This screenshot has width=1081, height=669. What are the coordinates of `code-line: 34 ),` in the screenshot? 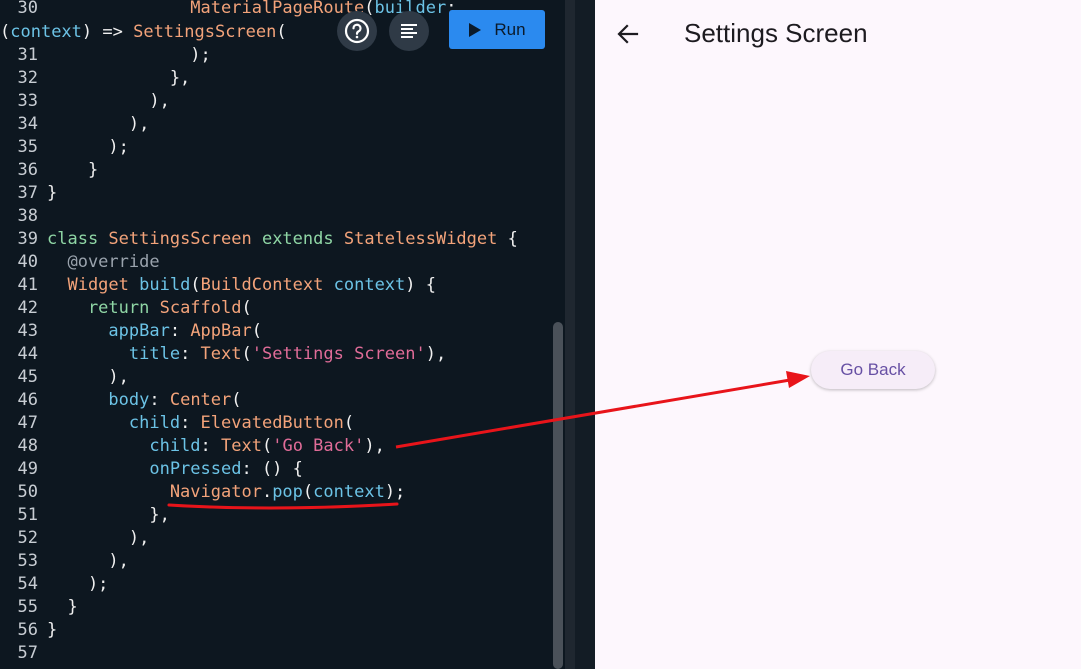 It's located at (75, 124).